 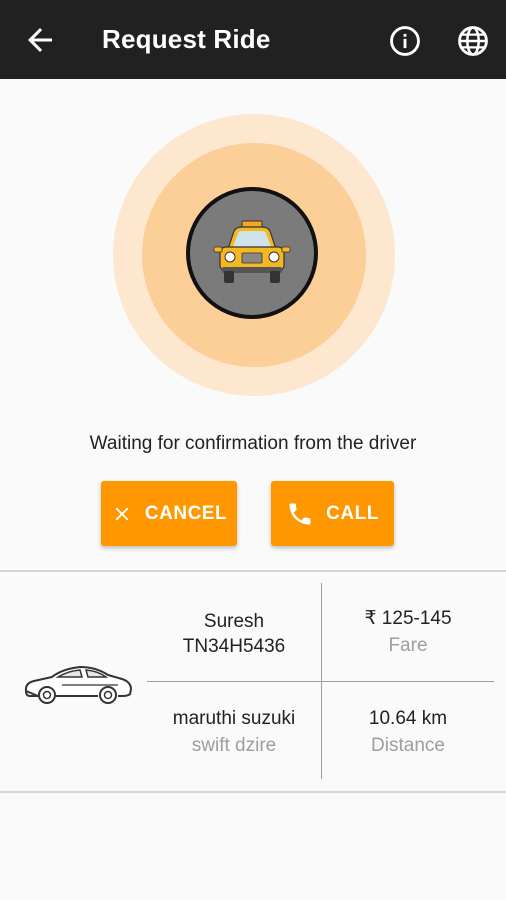 What do you see at coordinates (408, 718) in the screenshot?
I see `distance-value: 10.64 km` at bounding box center [408, 718].